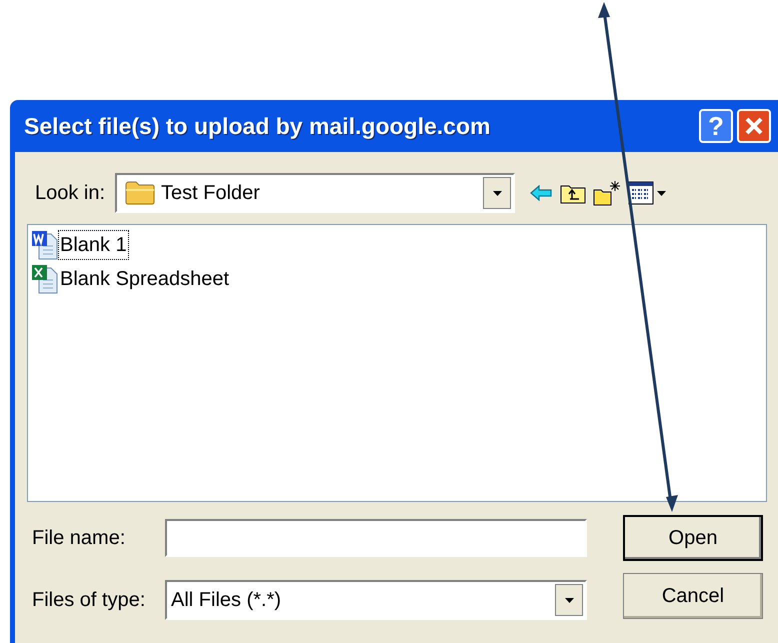 This screenshot has height=643, width=778. I want to click on file-item: Blank 1, so click(79, 245).